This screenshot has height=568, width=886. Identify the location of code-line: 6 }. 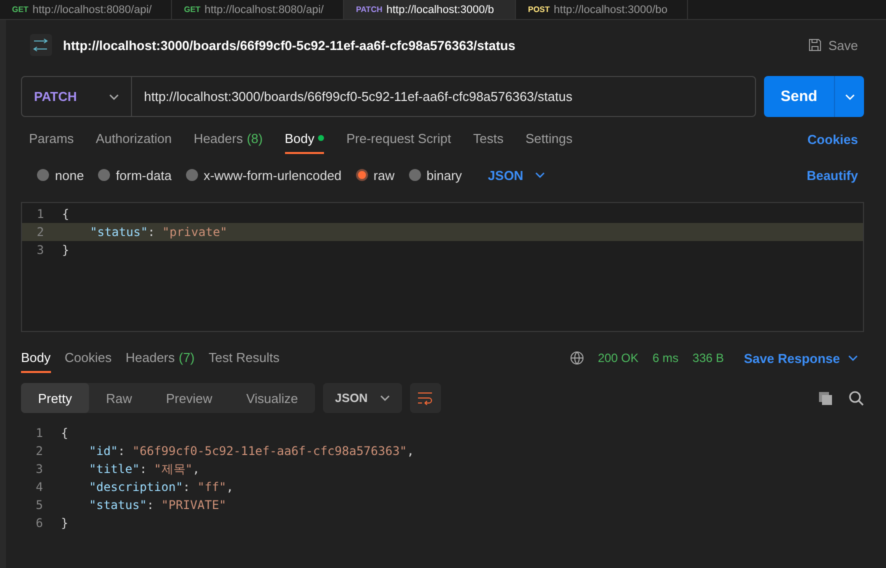
(52, 523).